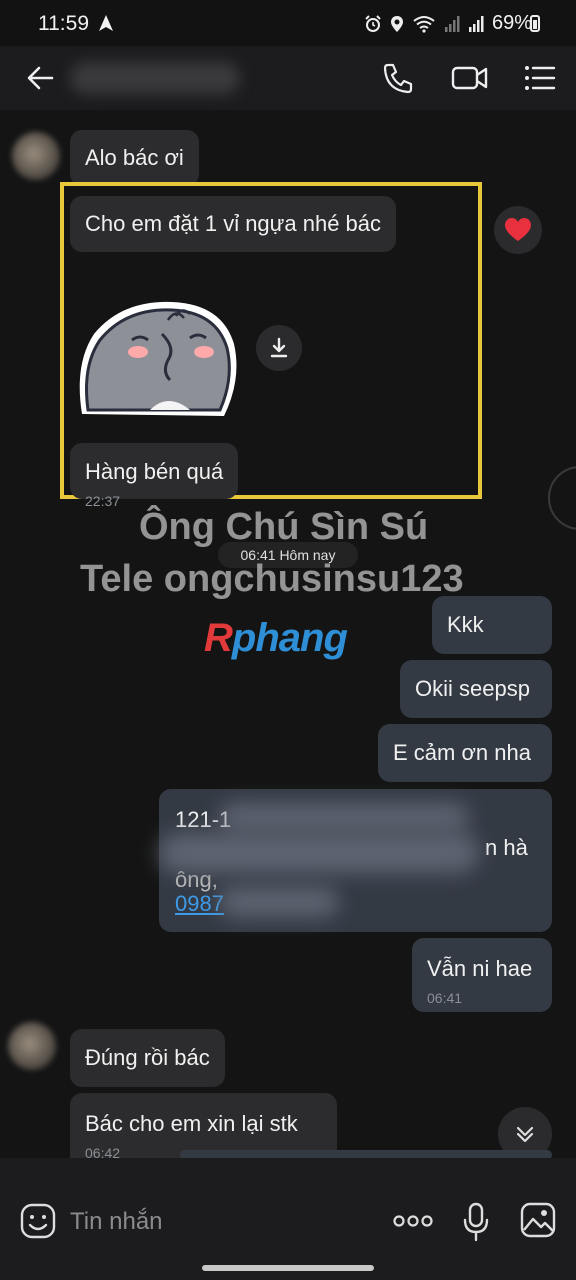  What do you see at coordinates (396, 23) in the screenshot?
I see `location-pin-icon` at bounding box center [396, 23].